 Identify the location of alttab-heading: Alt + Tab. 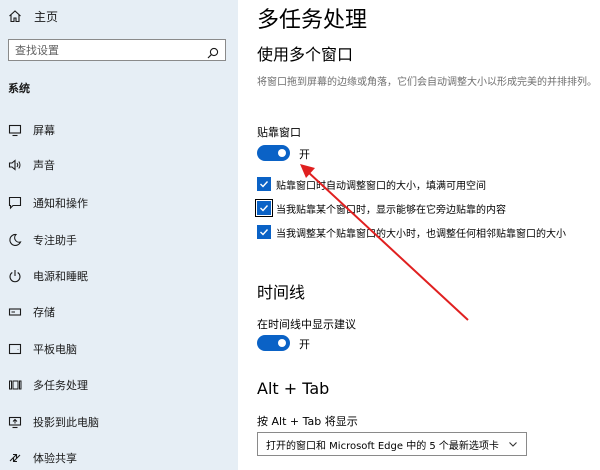
(293, 388).